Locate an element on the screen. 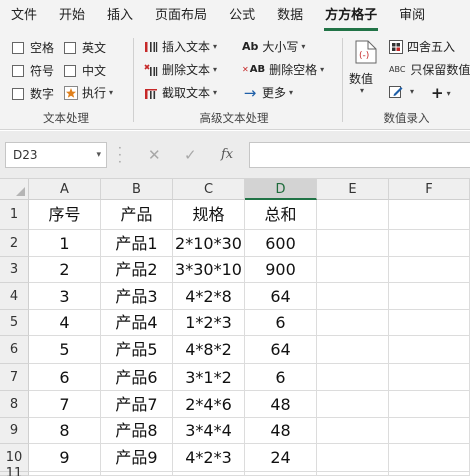  cell-e11 is located at coordinates (353, 474).